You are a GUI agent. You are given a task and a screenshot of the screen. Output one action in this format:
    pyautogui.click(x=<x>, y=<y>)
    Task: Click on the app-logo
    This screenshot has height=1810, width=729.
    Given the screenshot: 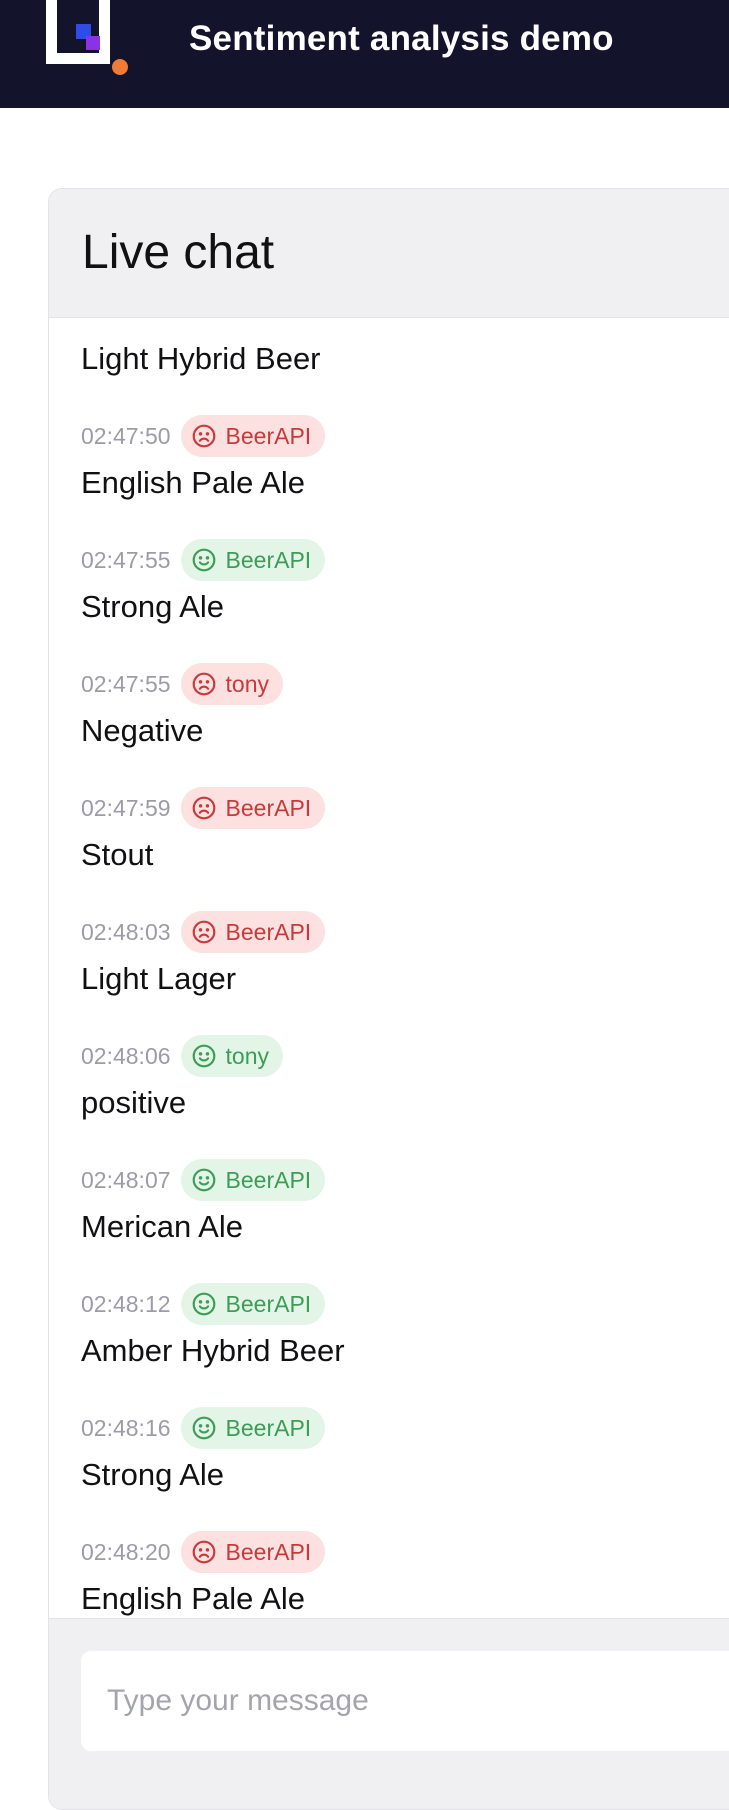 What is the action you would take?
    pyautogui.click(x=89, y=38)
    